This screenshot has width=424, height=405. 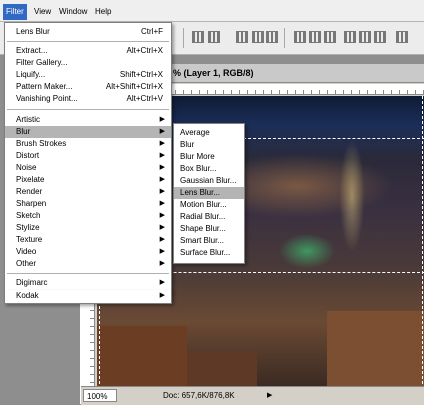 I want to click on document-title: % (Layer 1, RGB/8), so click(x=213, y=73).